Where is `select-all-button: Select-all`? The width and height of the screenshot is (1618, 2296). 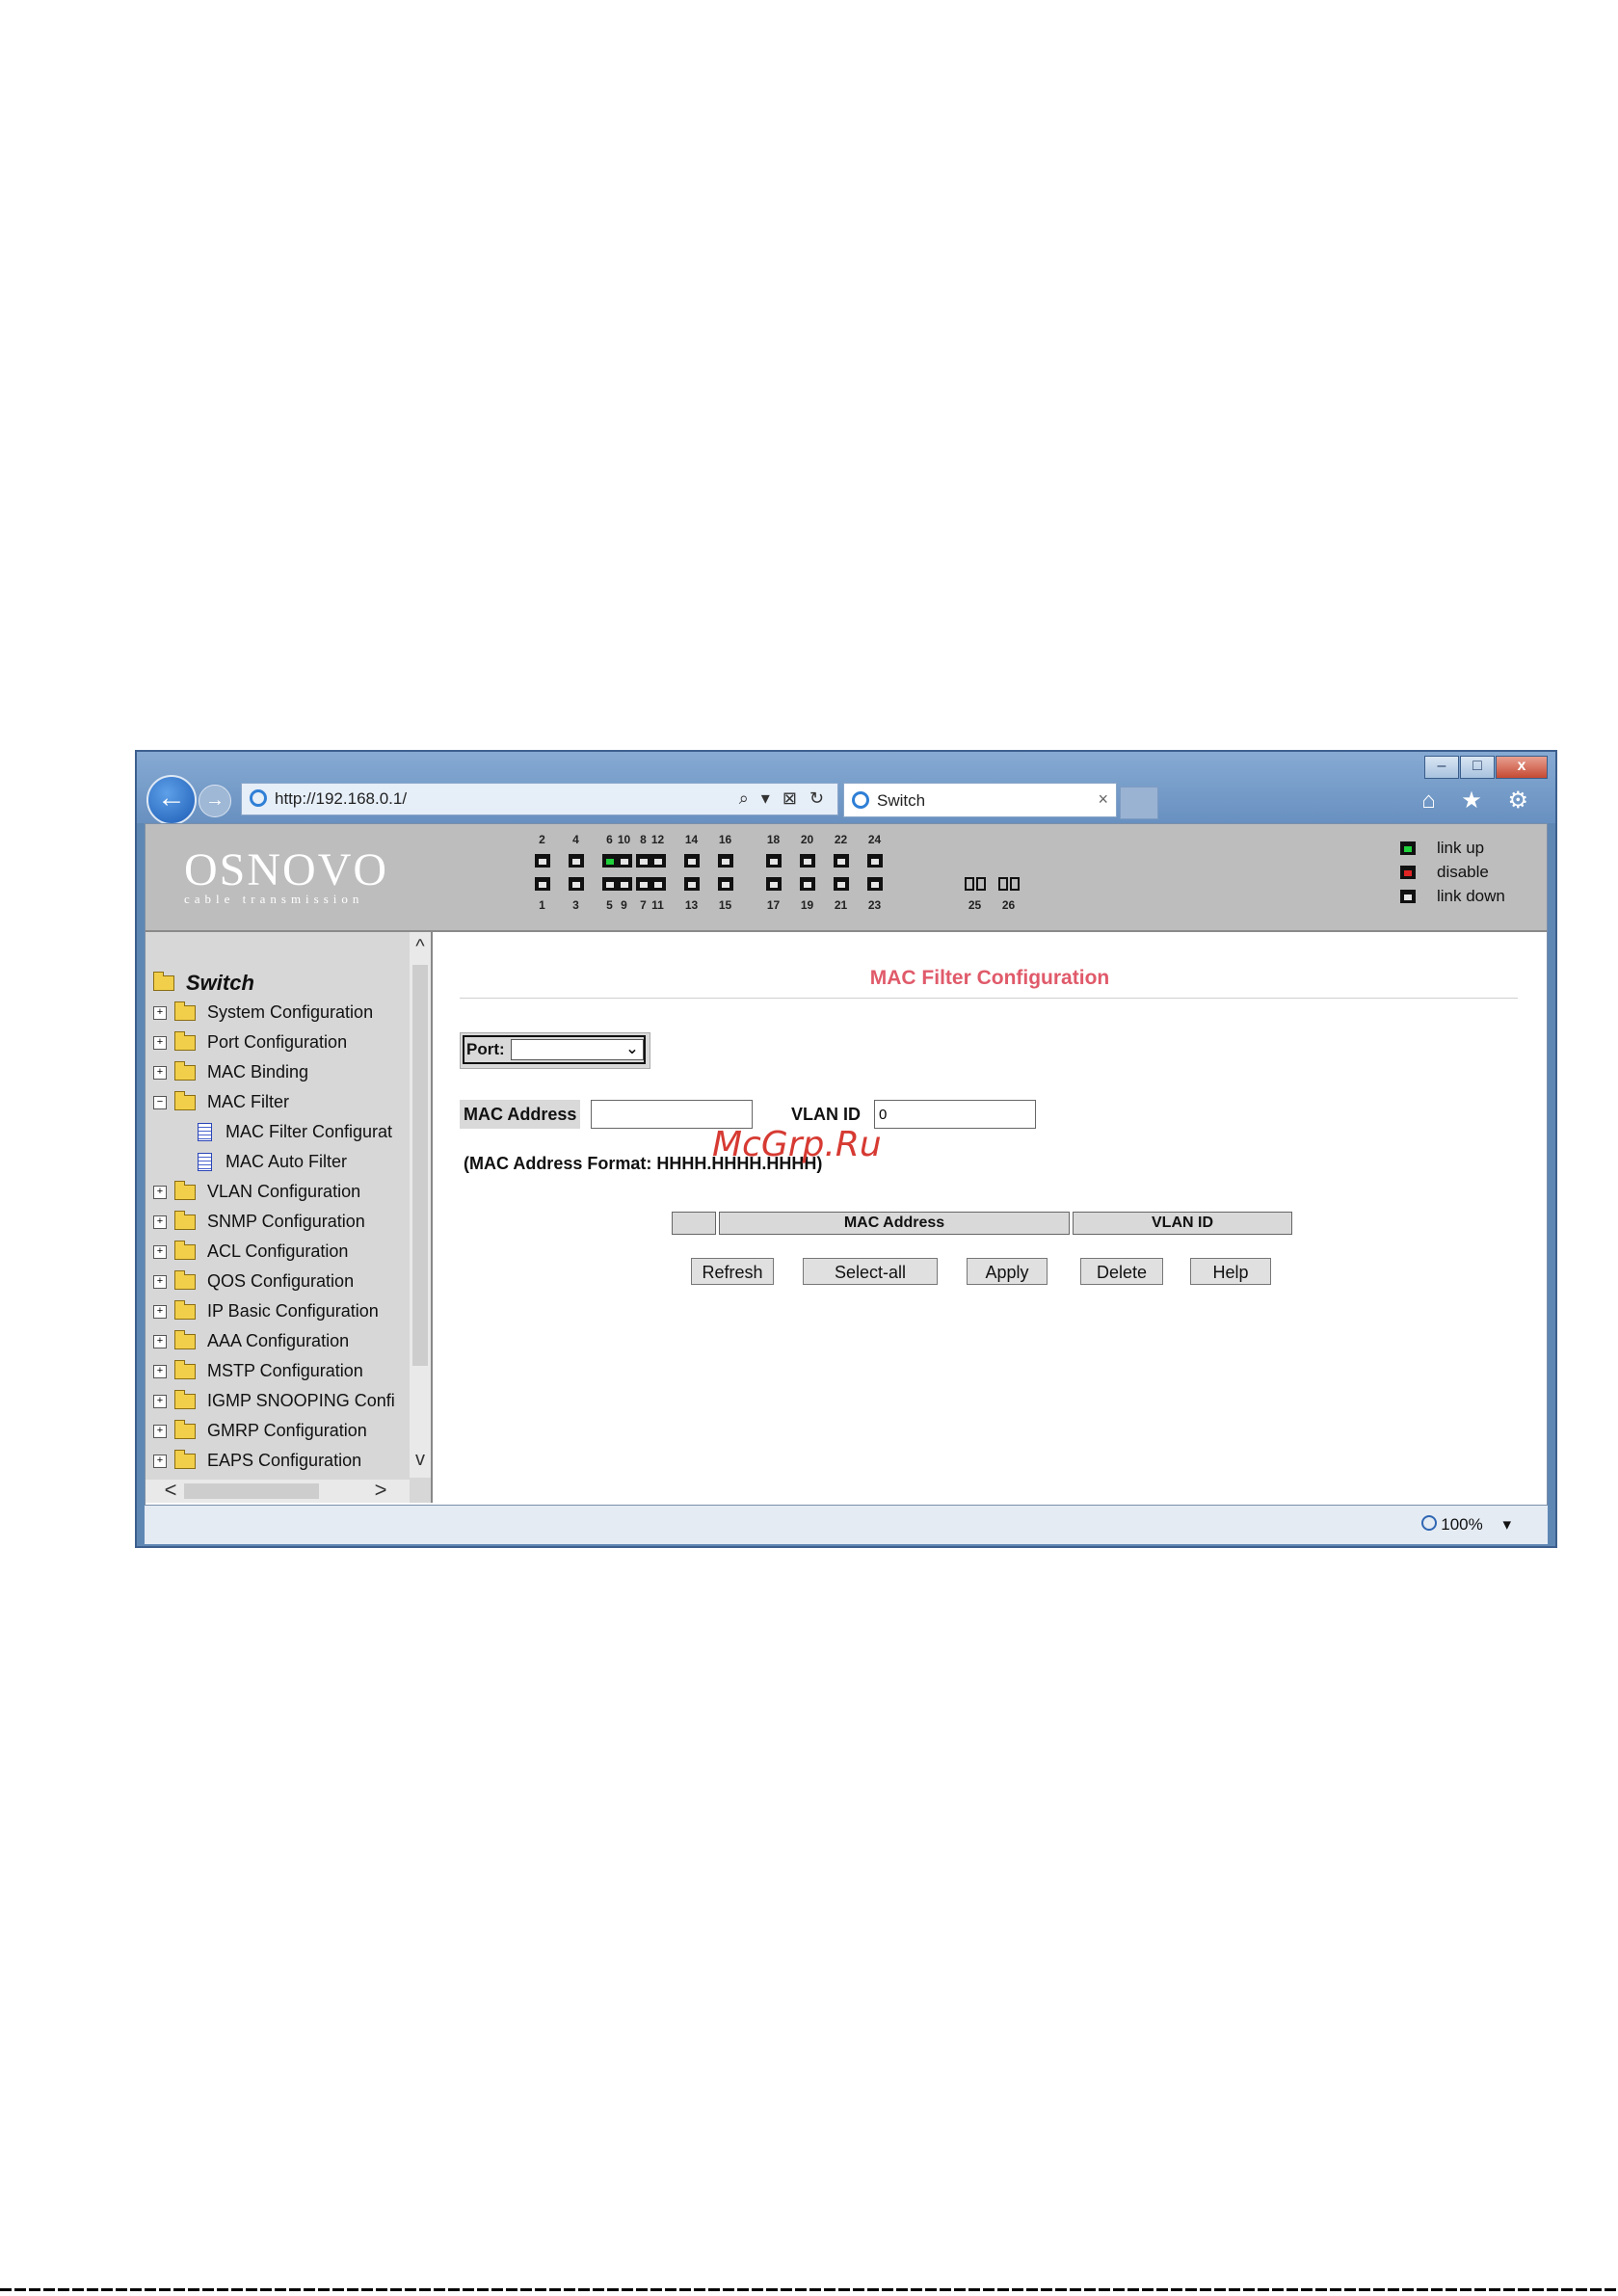 select-all-button: Select-all is located at coordinates (871, 1271).